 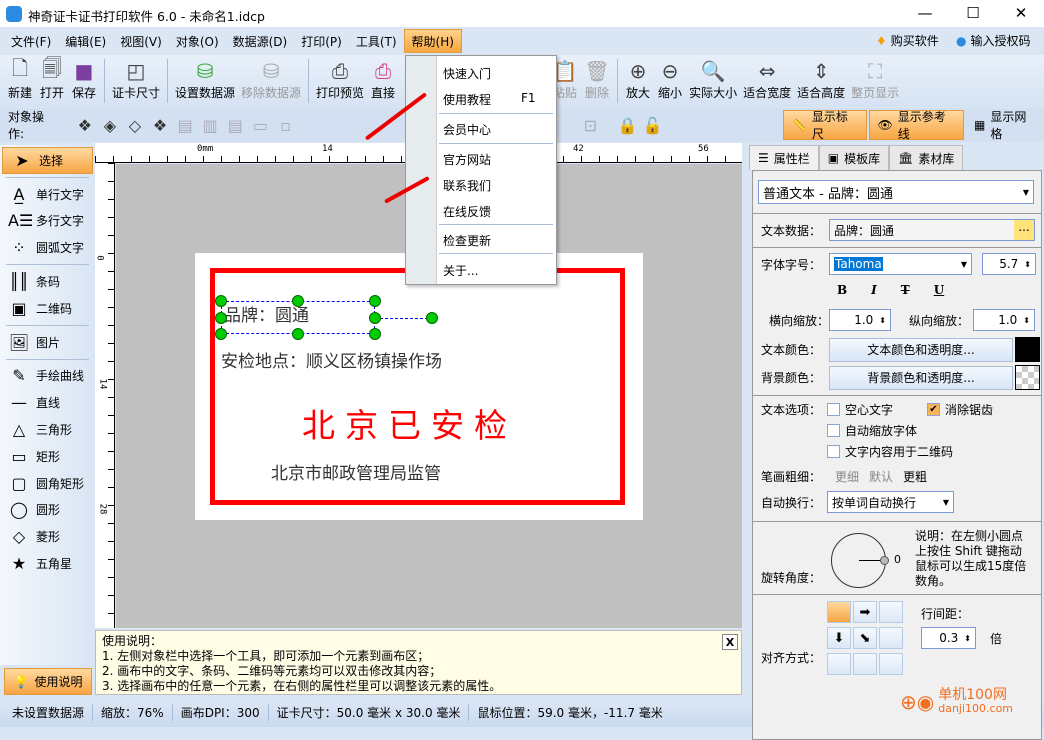 I want to click on align-top-left, so click(x=839, y=612).